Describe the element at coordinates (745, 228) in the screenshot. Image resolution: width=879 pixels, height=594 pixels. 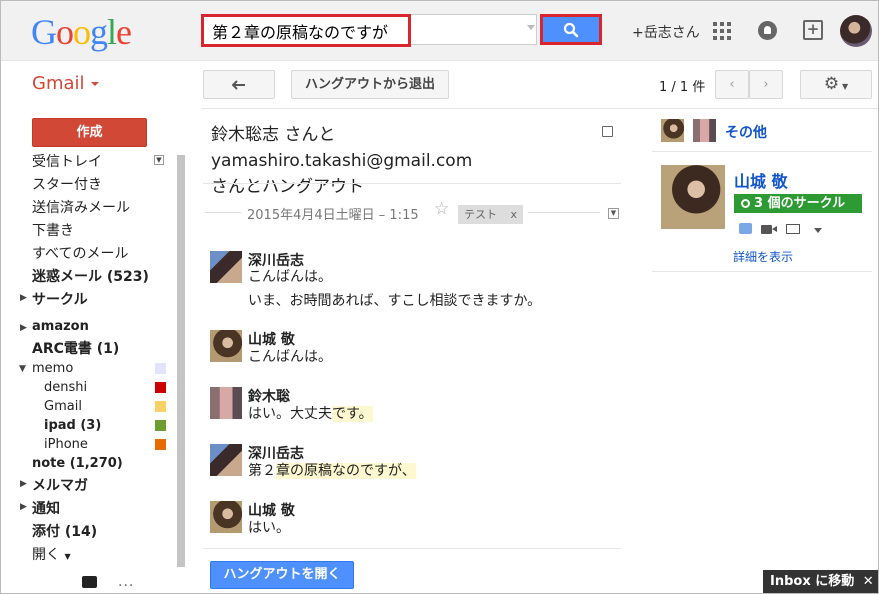
I see `chat-icon` at that location.